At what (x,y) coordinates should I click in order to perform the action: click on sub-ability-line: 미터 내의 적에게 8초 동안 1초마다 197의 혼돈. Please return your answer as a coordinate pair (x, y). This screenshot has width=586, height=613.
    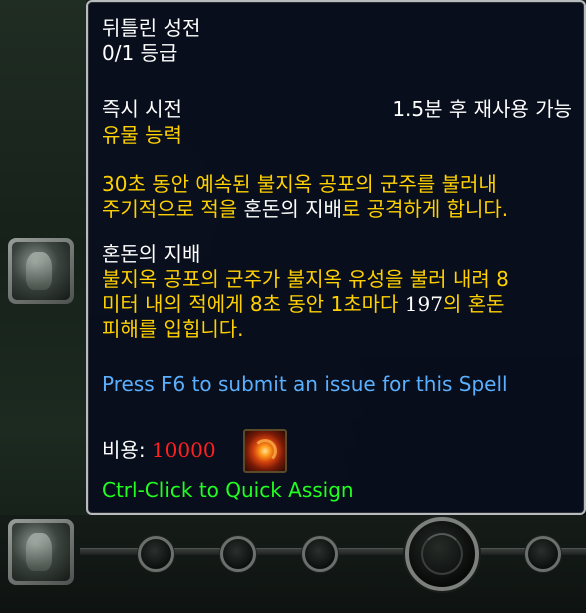
    Looking at the image, I should click on (303, 304).